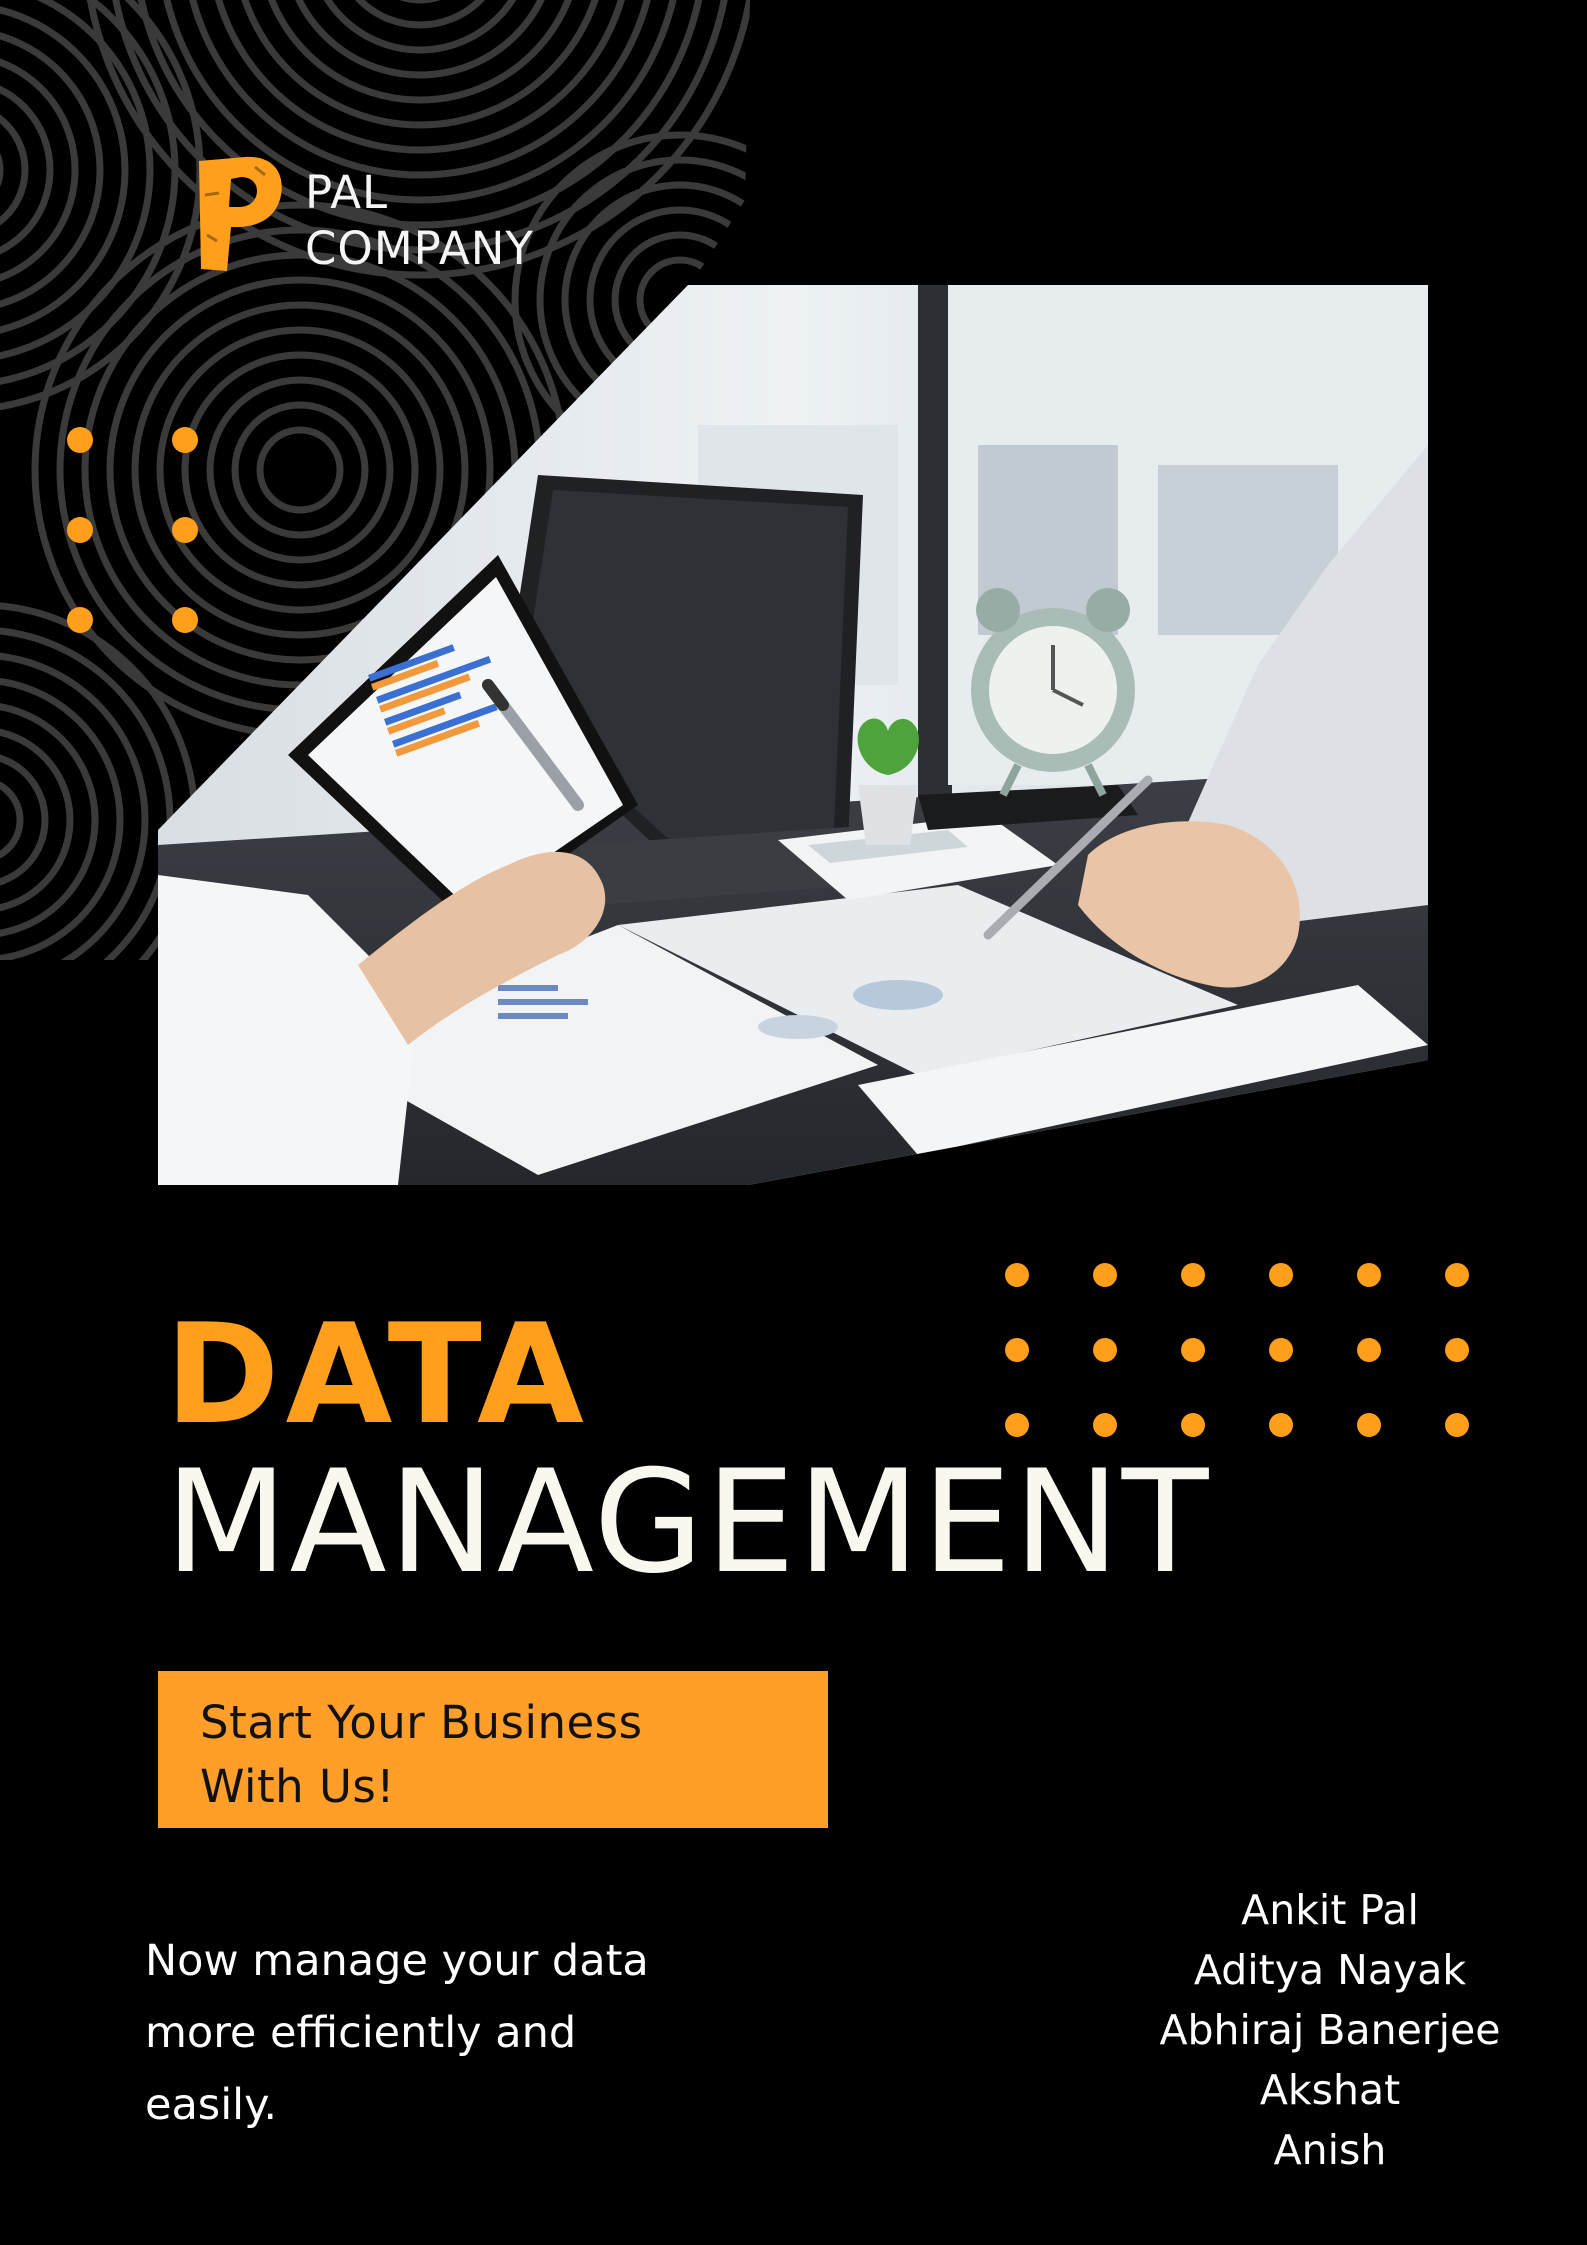 This screenshot has width=1587, height=2245. Describe the element at coordinates (347, 192) in the screenshot. I see `company-name-line1: PAL` at that location.